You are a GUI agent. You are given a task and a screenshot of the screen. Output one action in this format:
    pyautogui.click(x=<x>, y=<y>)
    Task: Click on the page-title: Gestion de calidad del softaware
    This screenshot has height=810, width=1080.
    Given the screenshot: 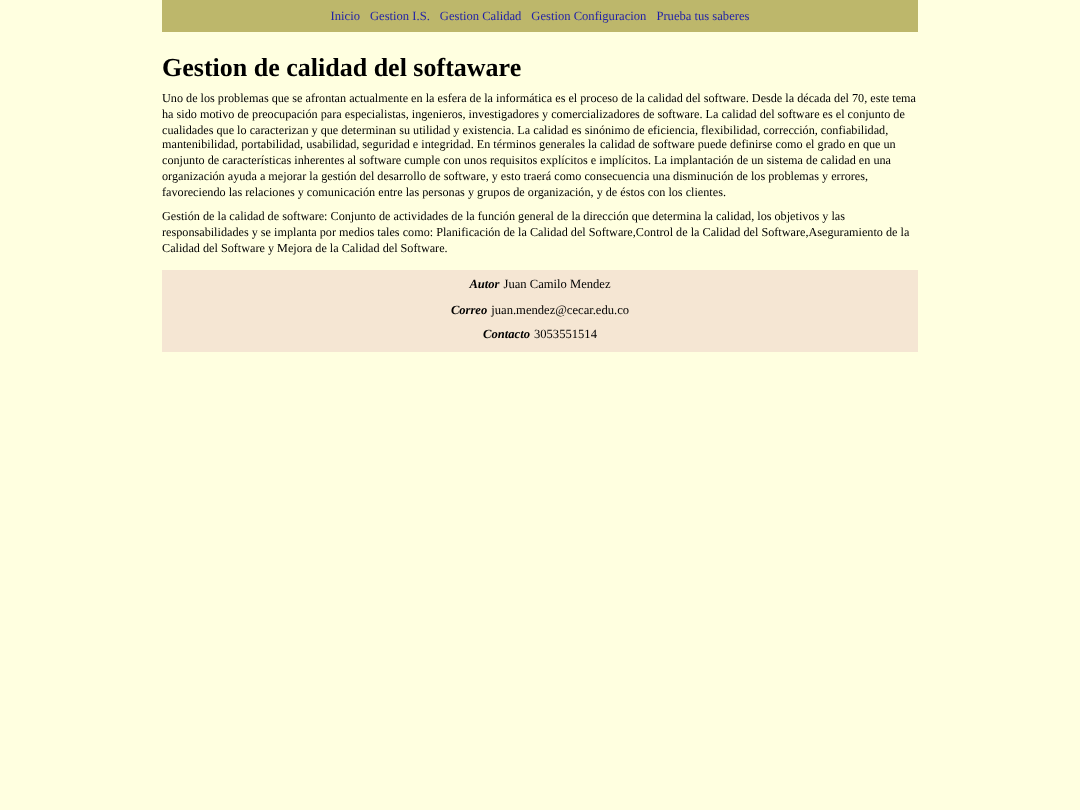 What is the action you would take?
    pyautogui.click(x=343, y=67)
    